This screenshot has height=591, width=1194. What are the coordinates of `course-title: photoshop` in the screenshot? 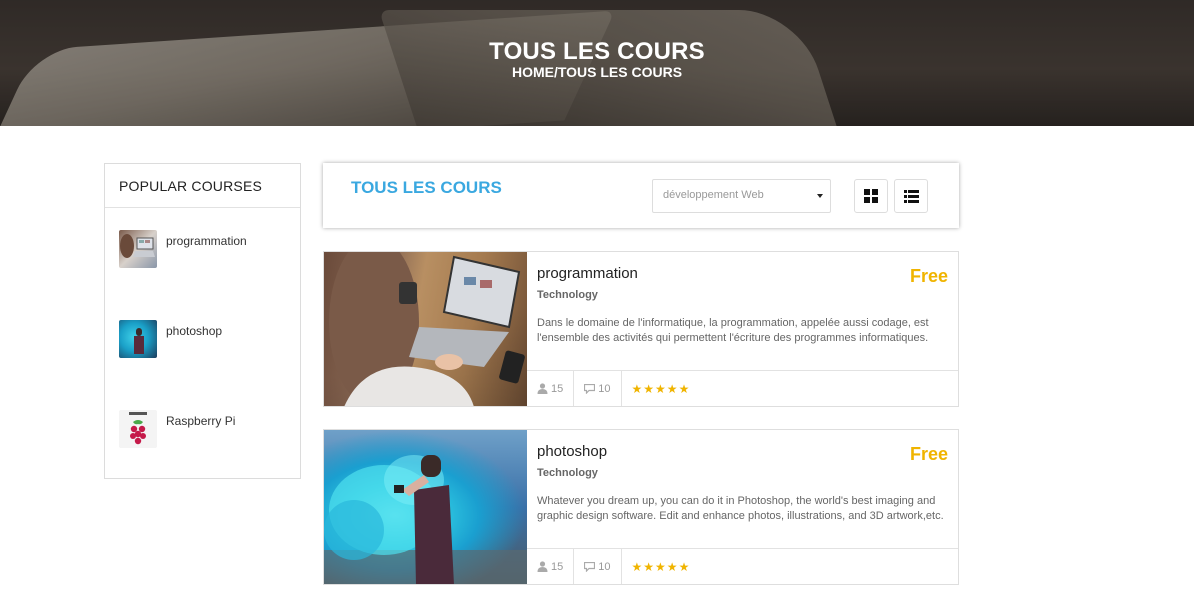 It's located at (572, 451).